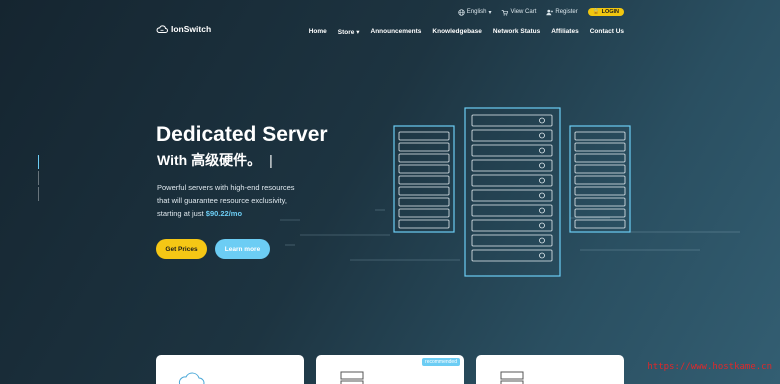 The width and height of the screenshot is (780, 384). Describe the element at coordinates (424, 179) in the screenshot. I see `server-rack-left` at that location.